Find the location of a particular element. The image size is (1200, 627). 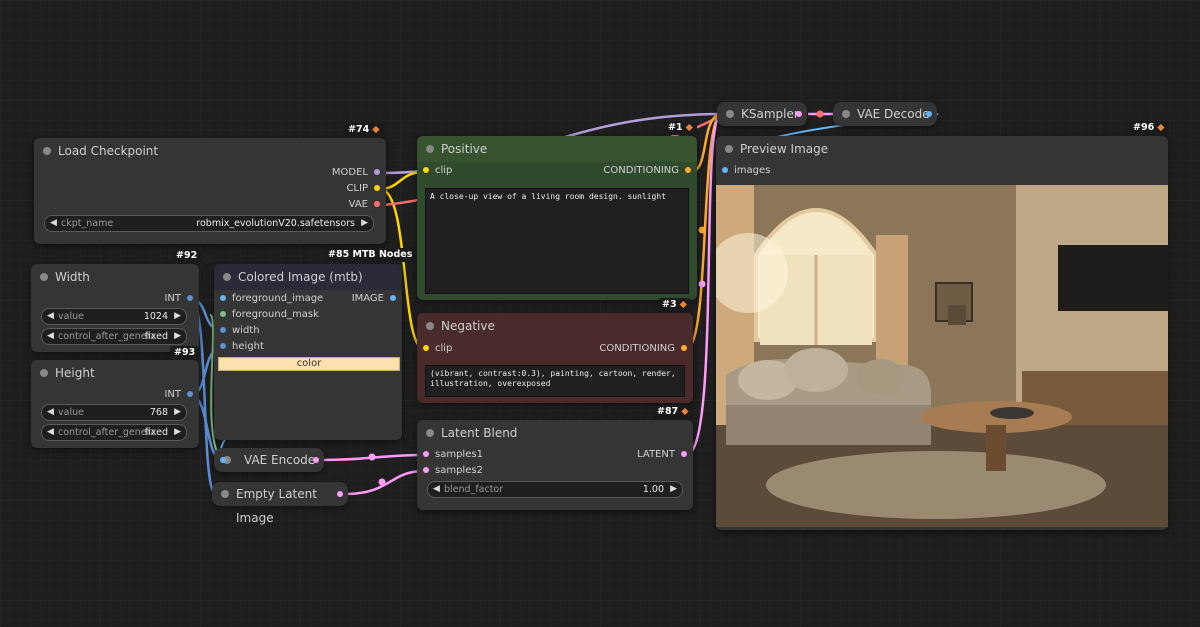

node-id-badge: #96 ◆ is located at coordinates (1149, 128).